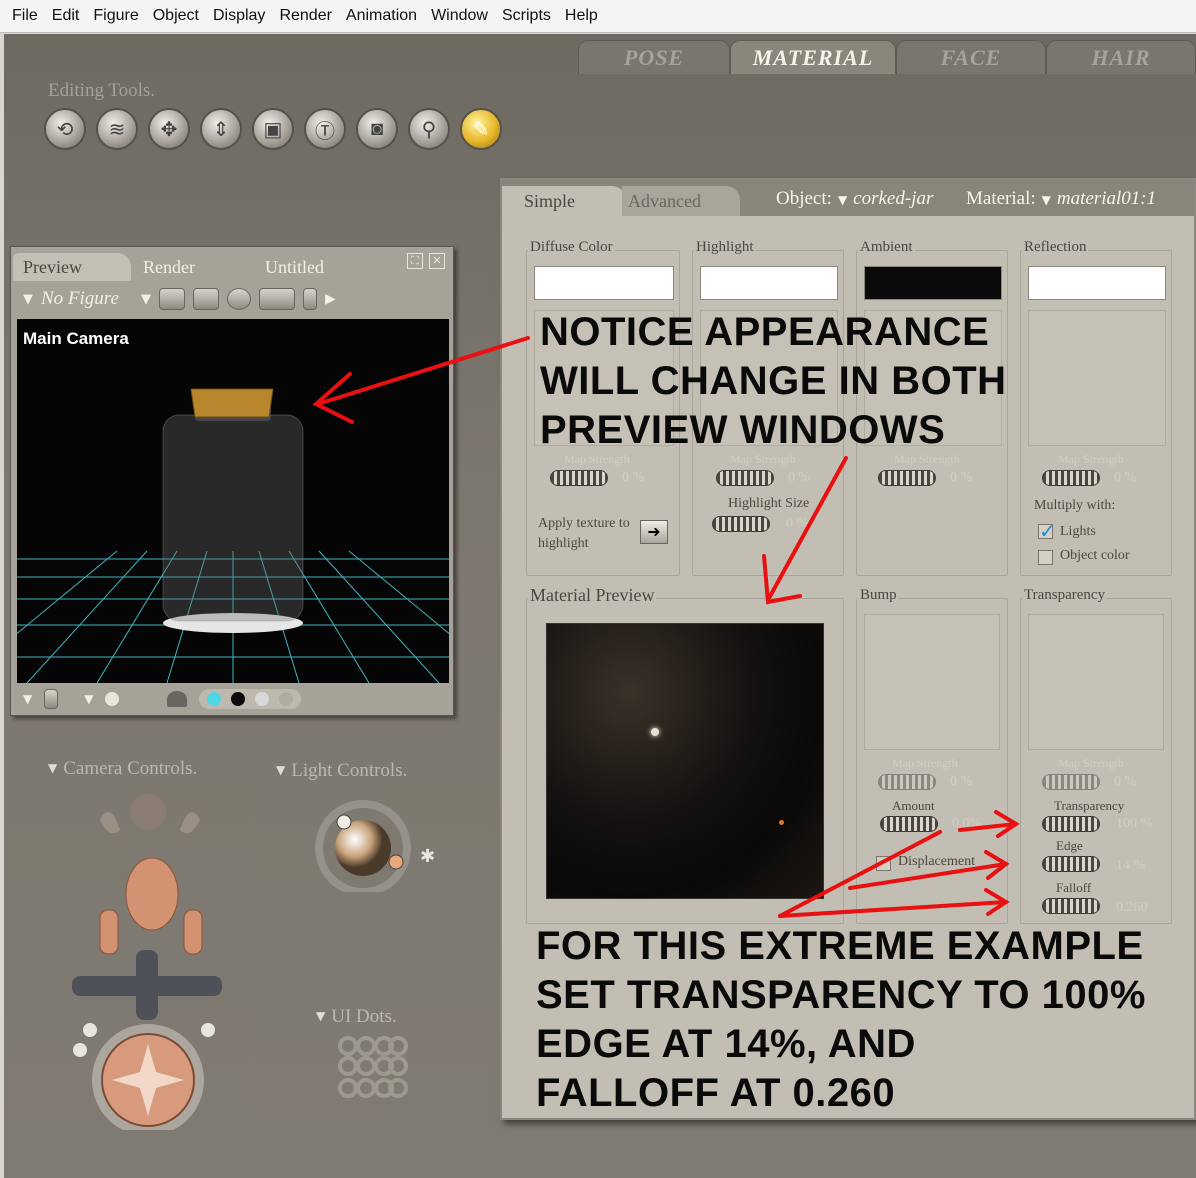 The width and height of the screenshot is (1196, 1178). I want to click on menu-object: Object, so click(176, 16).